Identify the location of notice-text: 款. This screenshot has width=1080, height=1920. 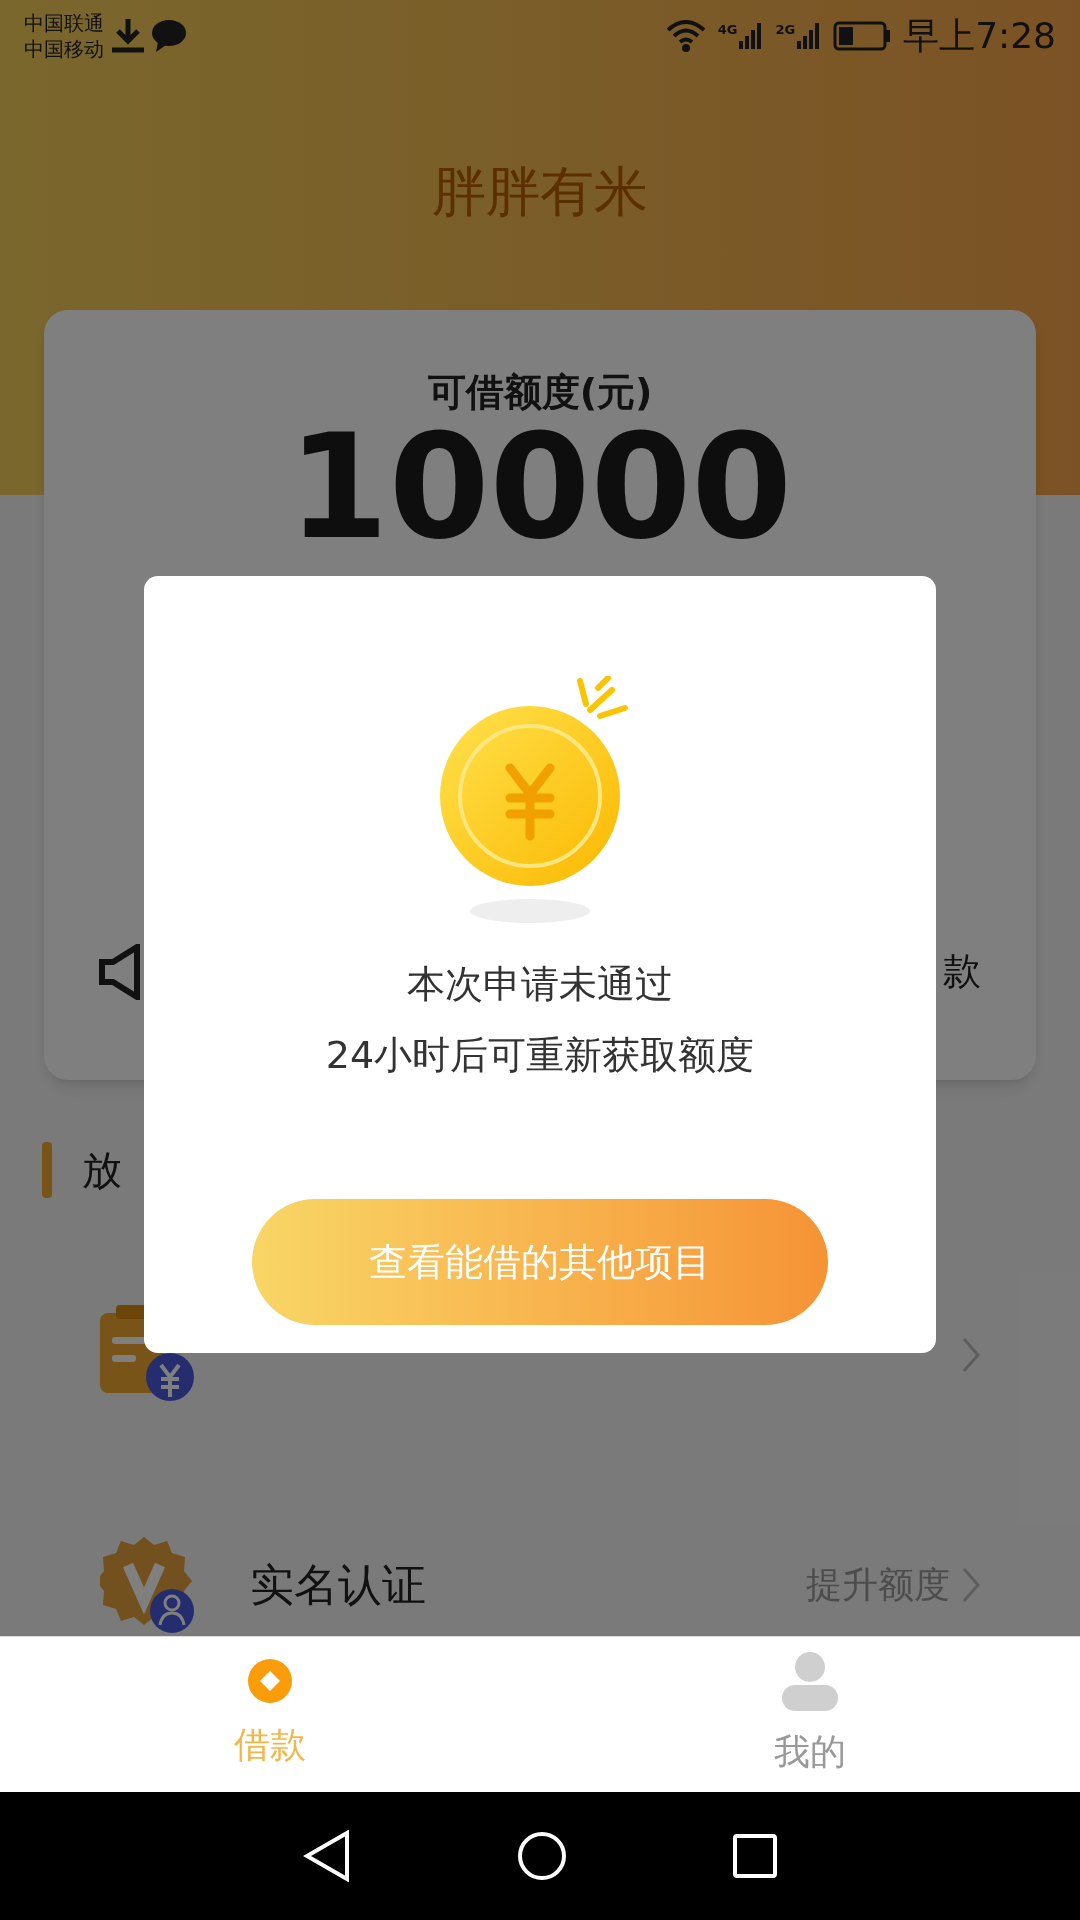
(962, 971).